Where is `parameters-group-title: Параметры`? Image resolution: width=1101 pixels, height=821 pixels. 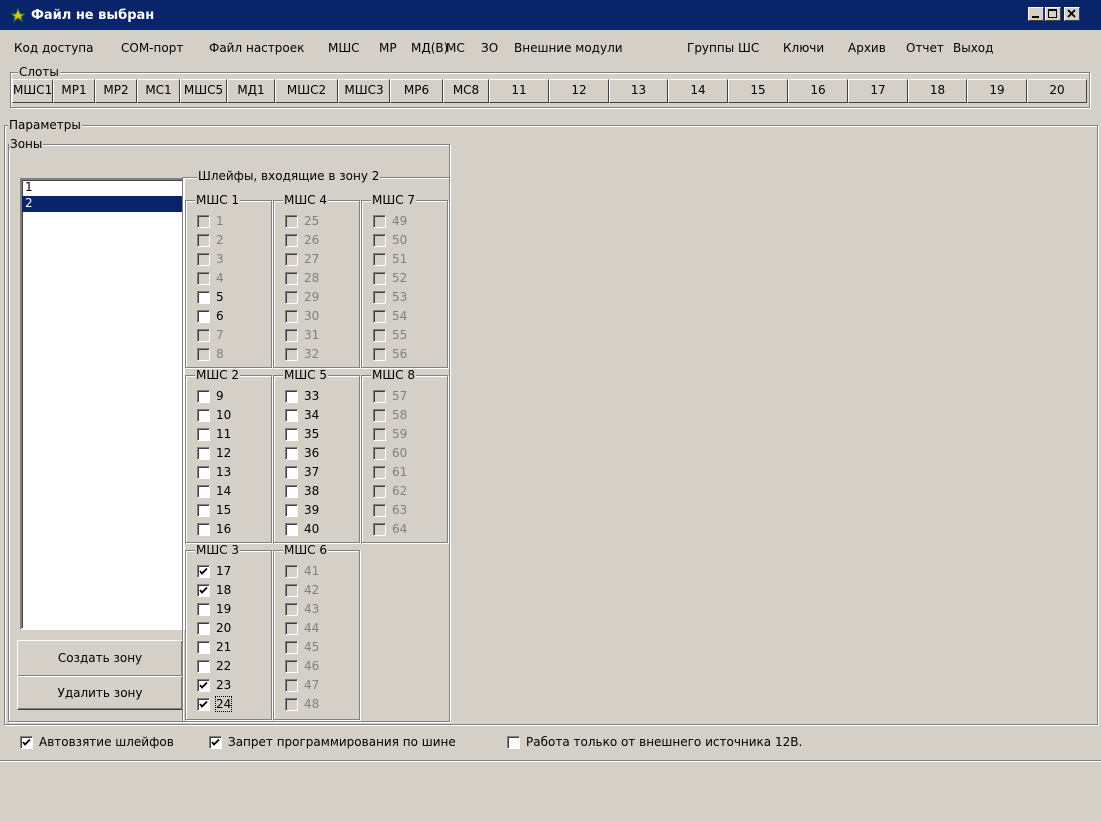
parameters-group-title: Параметры is located at coordinates (45, 125).